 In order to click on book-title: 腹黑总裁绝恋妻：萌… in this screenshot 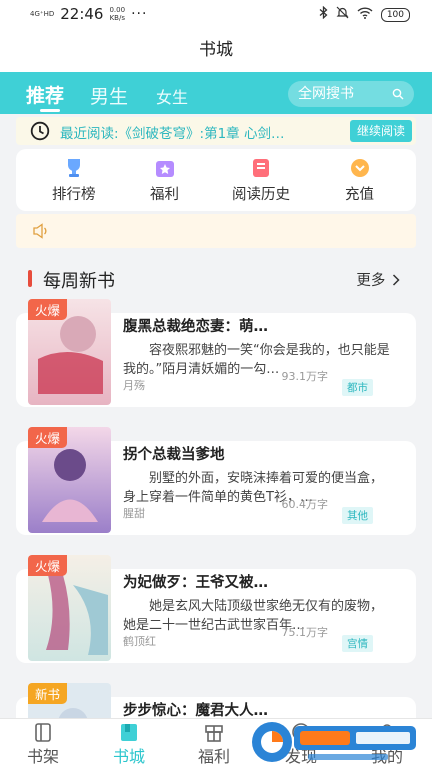, I will do `click(195, 327)`.